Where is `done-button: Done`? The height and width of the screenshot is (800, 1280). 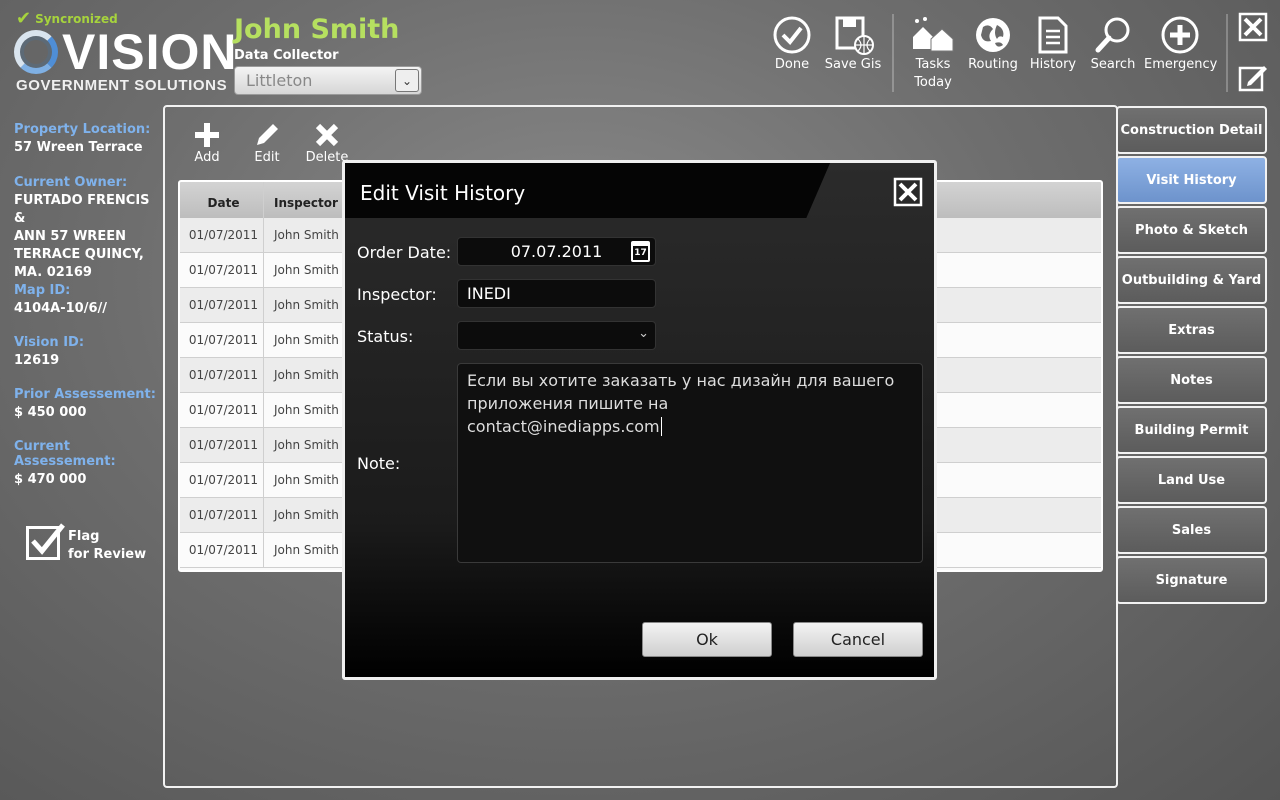 done-button: Done is located at coordinates (792, 44).